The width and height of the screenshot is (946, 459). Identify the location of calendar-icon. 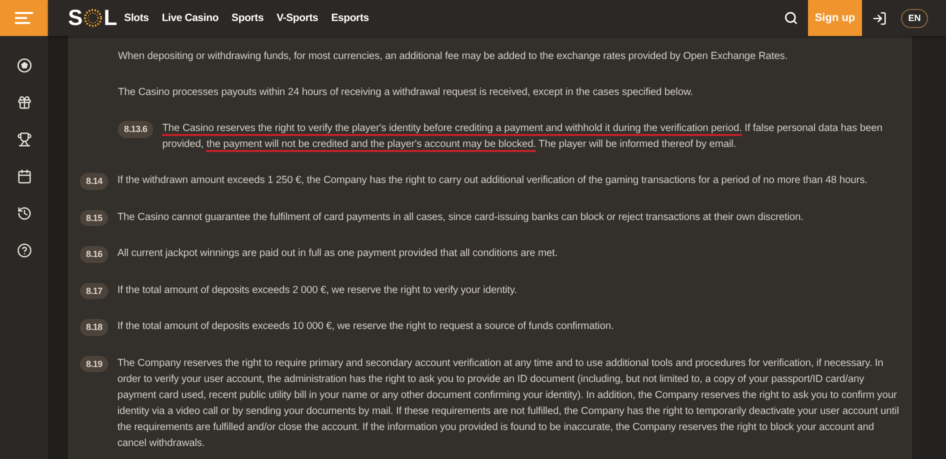
(24, 176).